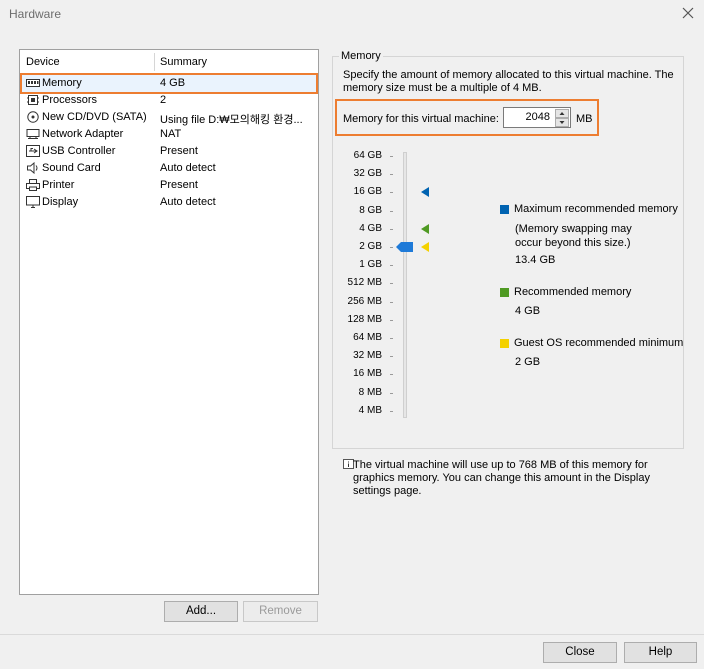  What do you see at coordinates (35, 14) in the screenshot?
I see `window-title: Hardware` at bounding box center [35, 14].